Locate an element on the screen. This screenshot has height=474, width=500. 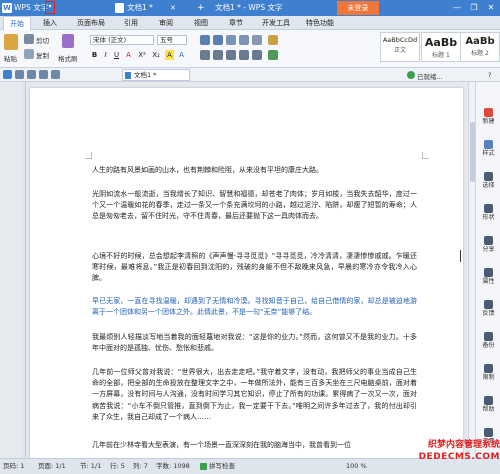
sidebar-item-backup: 备份 is located at coordinates (488, 340).